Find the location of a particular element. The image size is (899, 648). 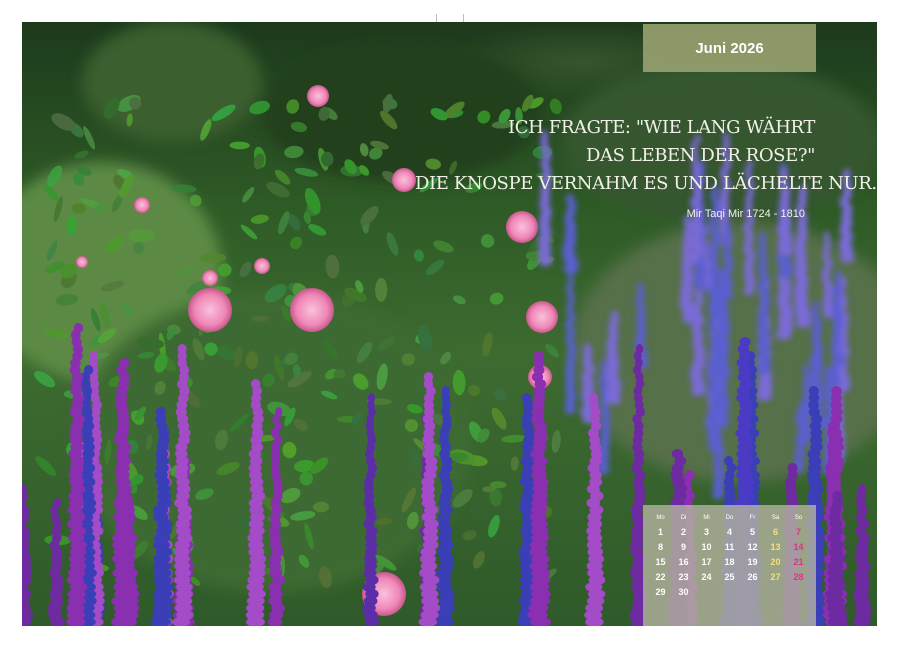

calendar-day: 19 is located at coordinates (752, 562).